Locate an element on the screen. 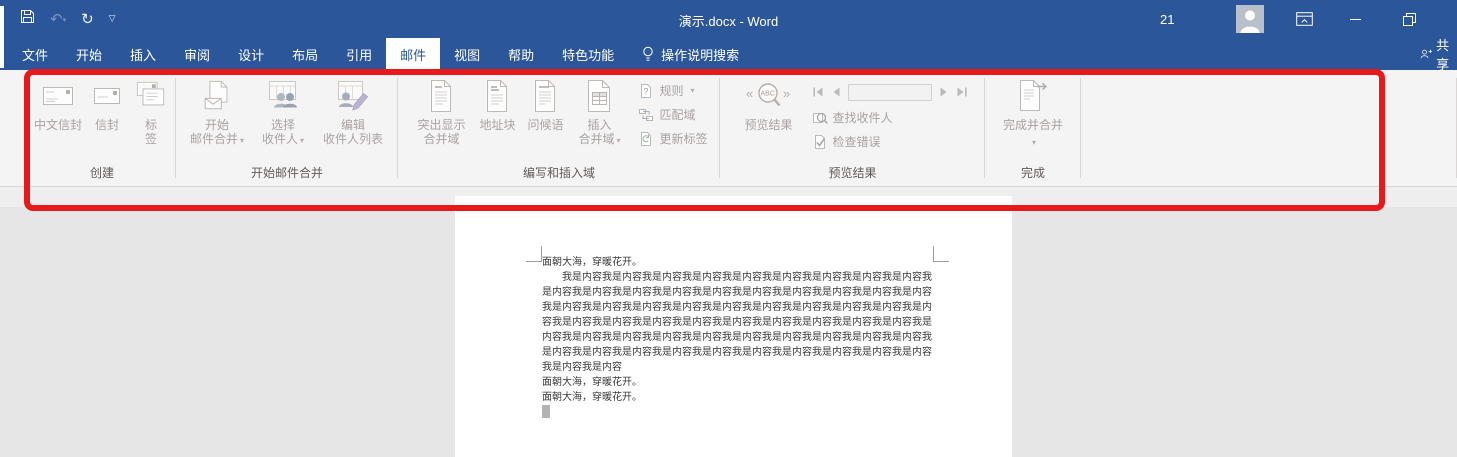 The image size is (1457, 457). next-record-button is located at coordinates (944, 92).